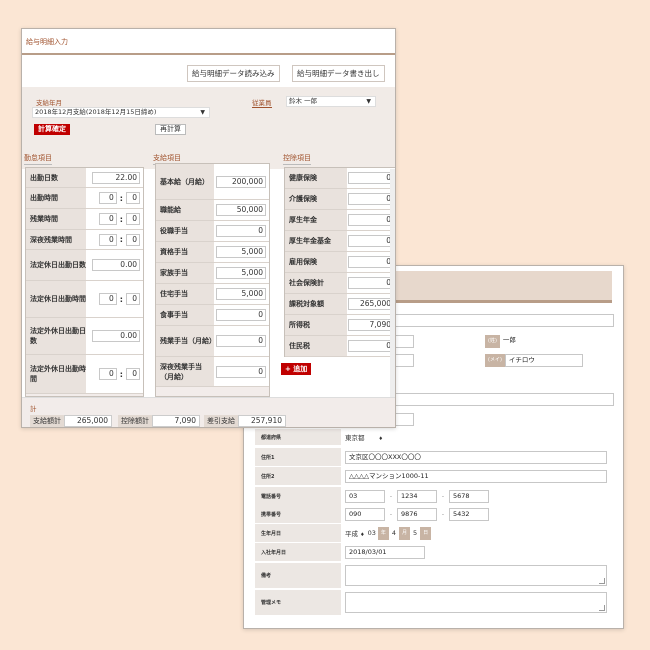  What do you see at coordinates (538, 341) in the screenshot?
I see `first-name-field: 一郎` at bounding box center [538, 341].